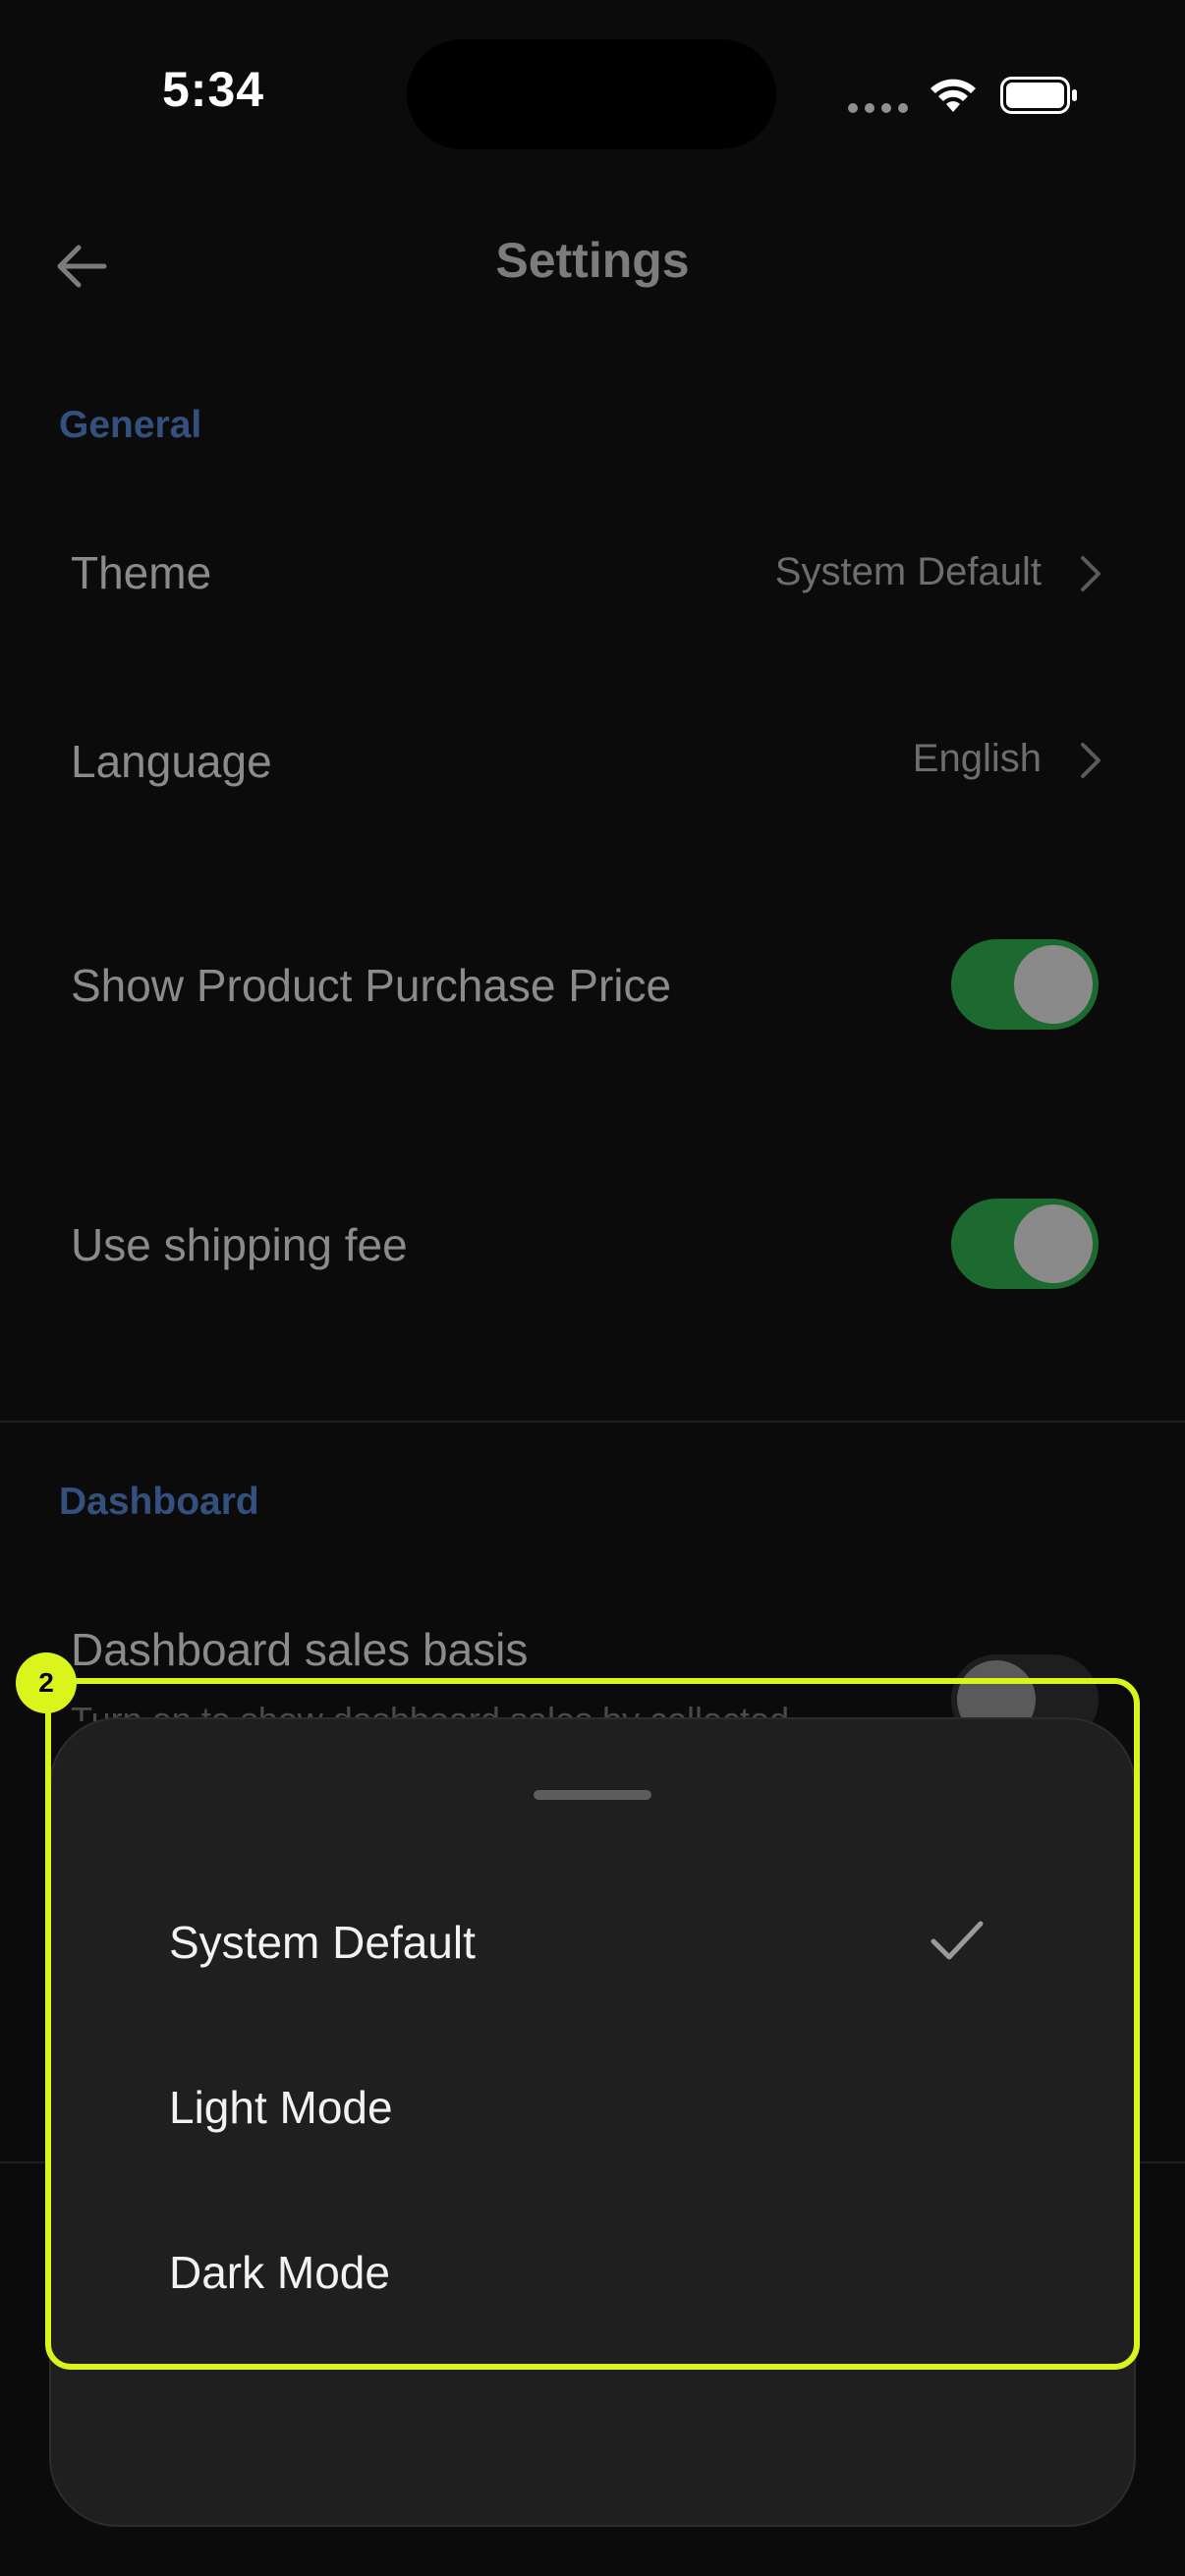 The height and width of the screenshot is (2576, 1185). What do you see at coordinates (300, 1649) in the screenshot?
I see `sales-basis-label: Dashboard sales basis` at bounding box center [300, 1649].